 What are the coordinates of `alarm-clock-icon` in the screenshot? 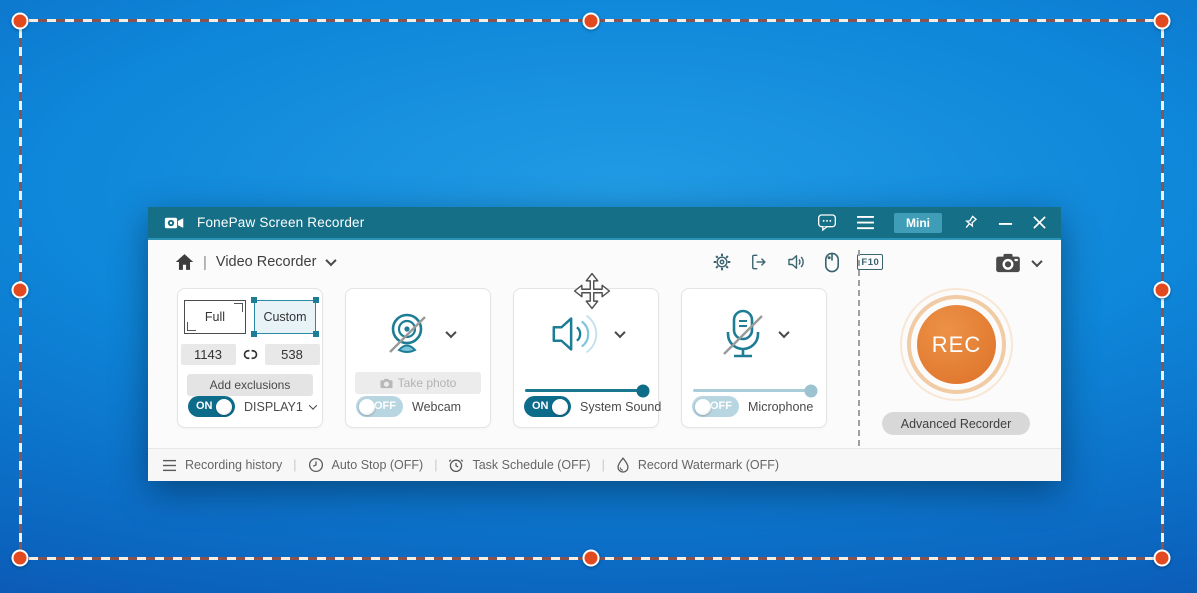 It's located at (456, 466).